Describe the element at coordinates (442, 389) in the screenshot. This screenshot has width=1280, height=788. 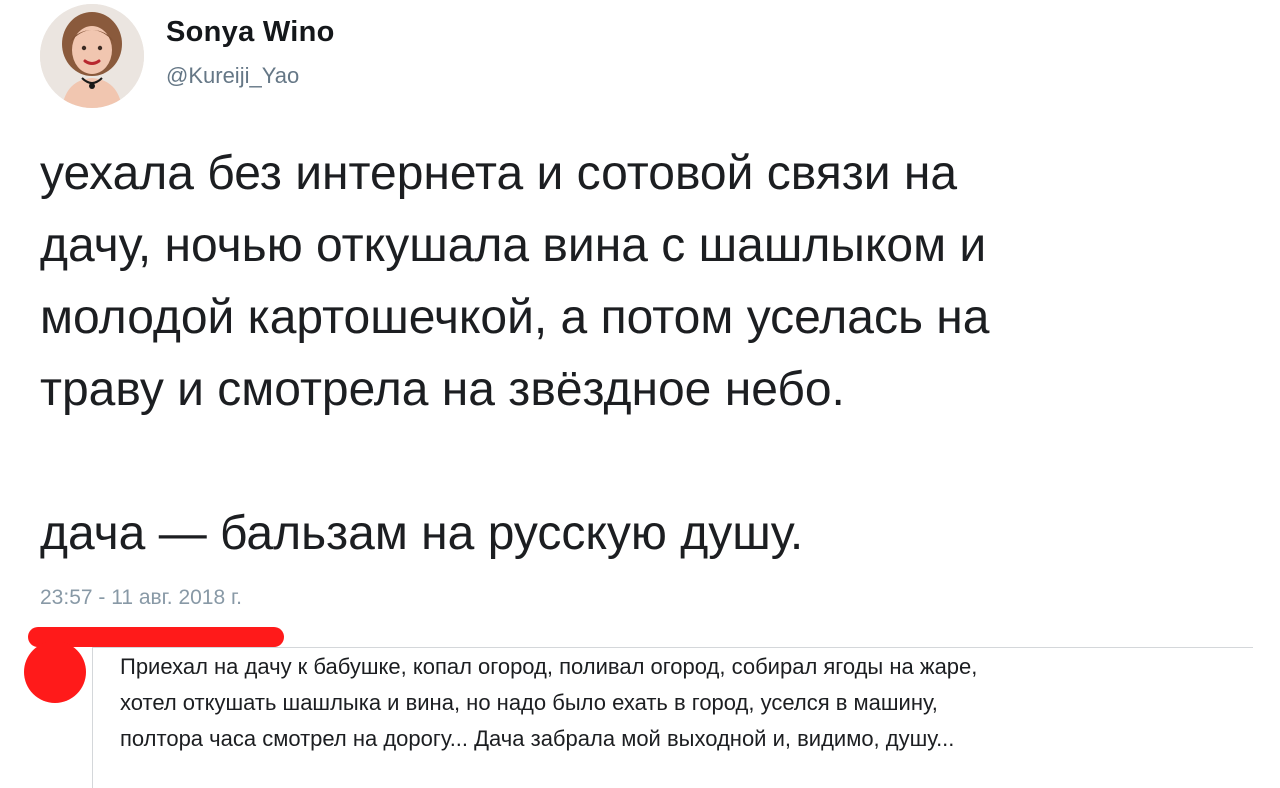
I see `tweet-text-line: траву и смотрела на звёздное небо.` at that location.